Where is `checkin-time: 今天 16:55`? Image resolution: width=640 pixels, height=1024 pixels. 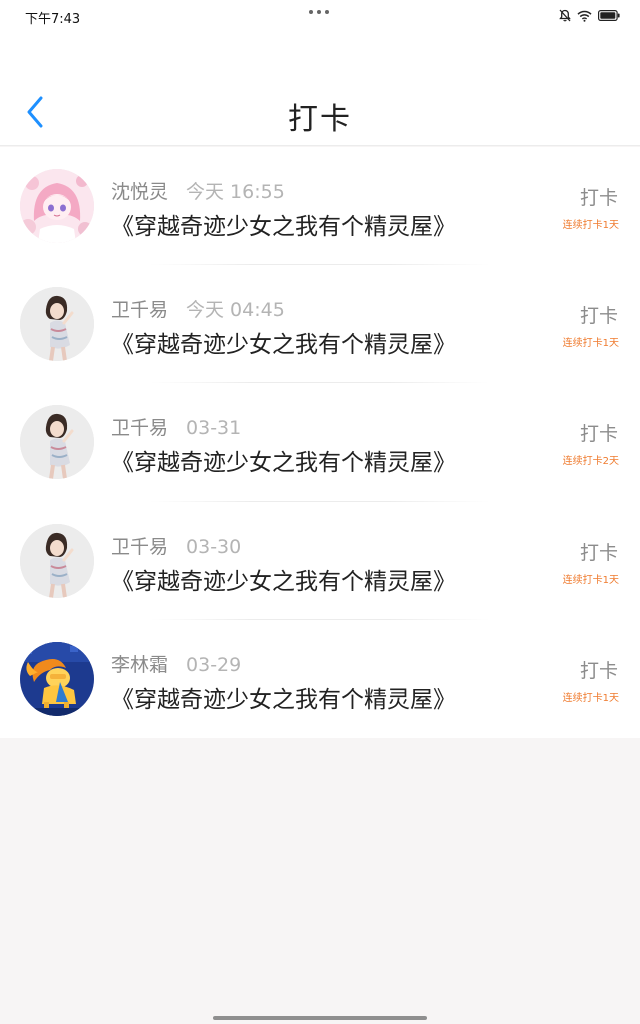 checkin-time: 今天 16:55 is located at coordinates (235, 192).